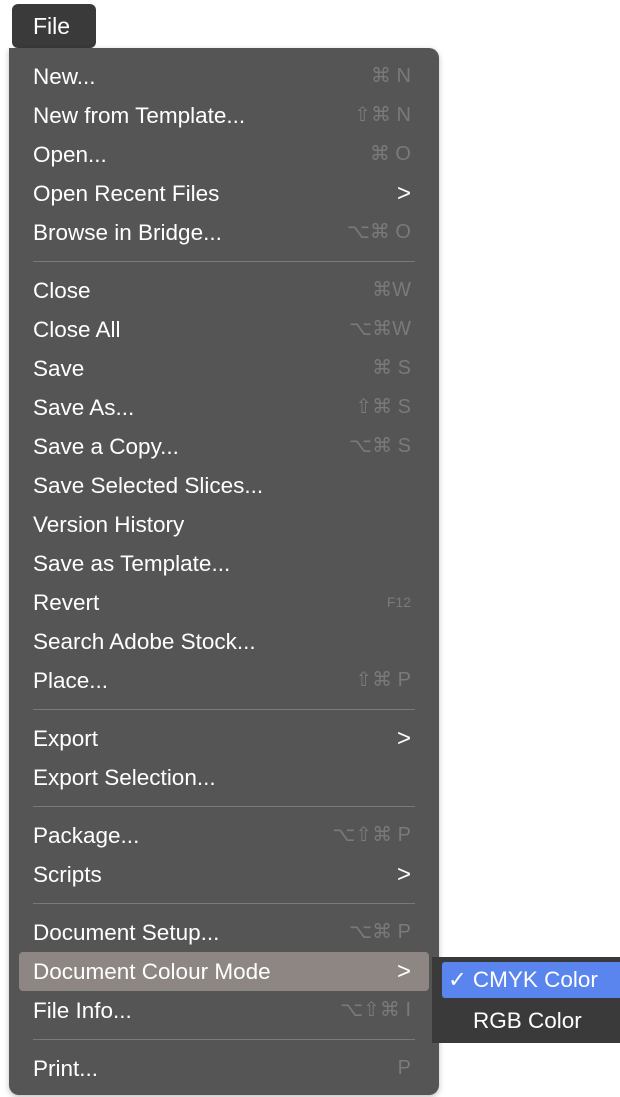  I want to click on keyboard-shortcut: ⌥⌘ P, so click(380, 932).